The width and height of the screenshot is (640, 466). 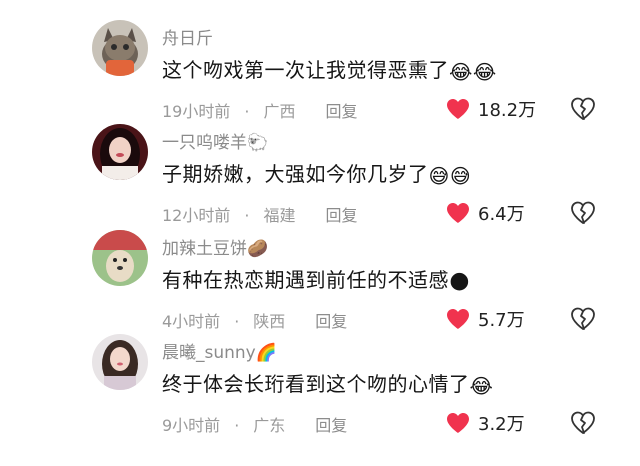 I want to click on dog-avatar-icon, so click(x=120, y=258).